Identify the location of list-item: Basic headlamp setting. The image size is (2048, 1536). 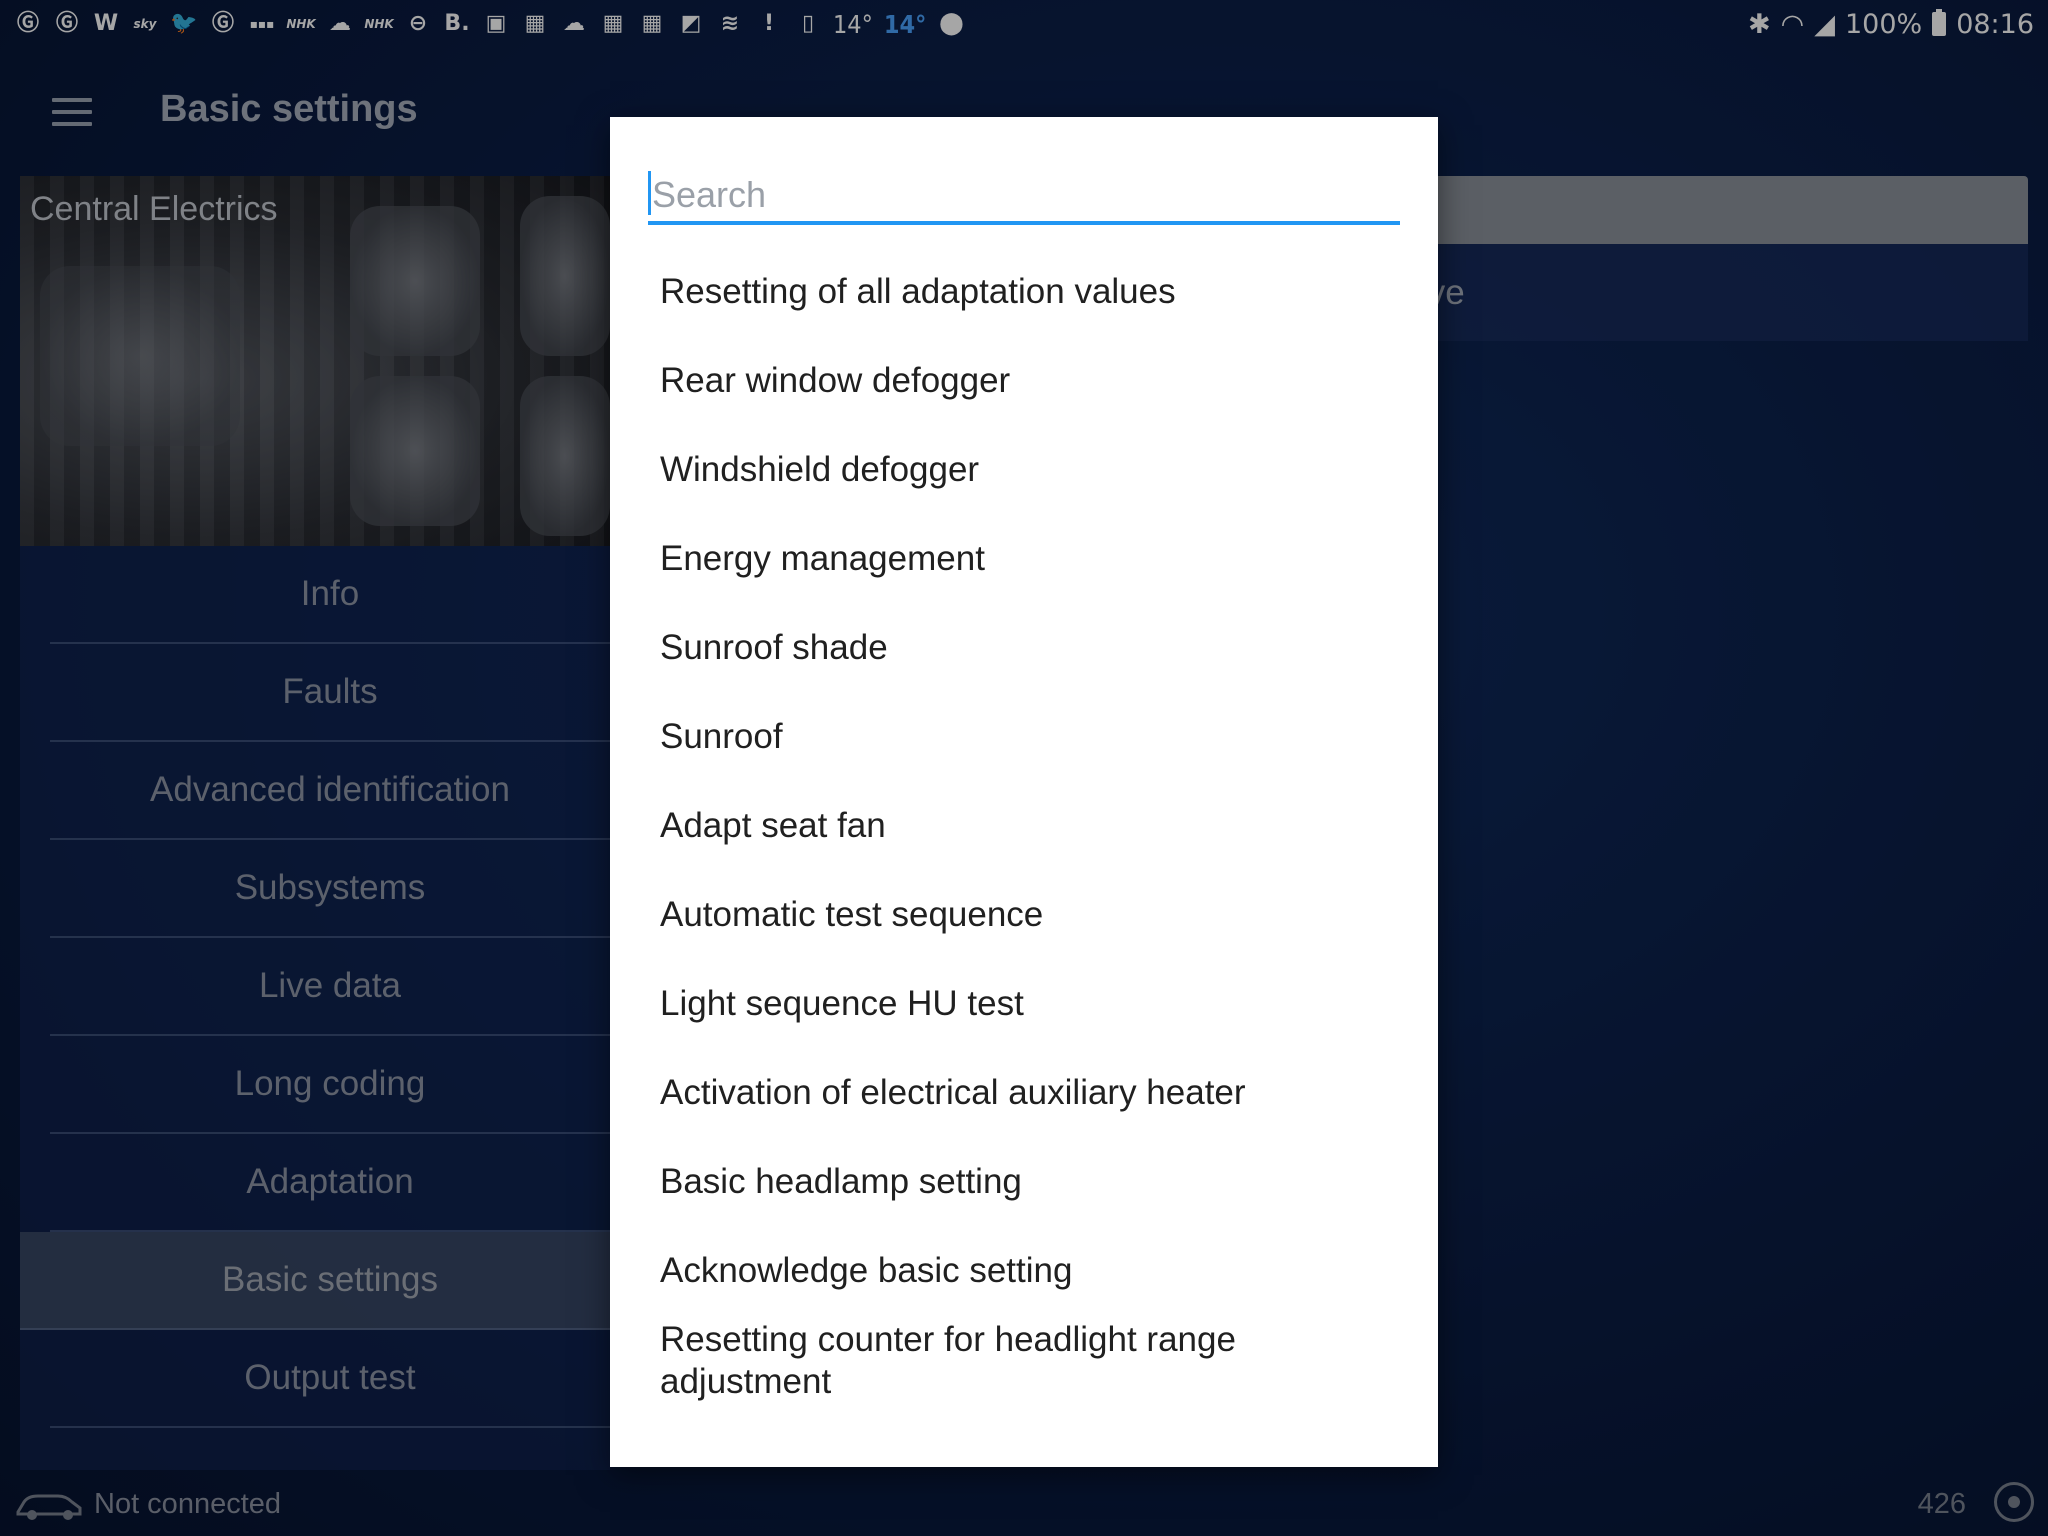
(1030, 1181).